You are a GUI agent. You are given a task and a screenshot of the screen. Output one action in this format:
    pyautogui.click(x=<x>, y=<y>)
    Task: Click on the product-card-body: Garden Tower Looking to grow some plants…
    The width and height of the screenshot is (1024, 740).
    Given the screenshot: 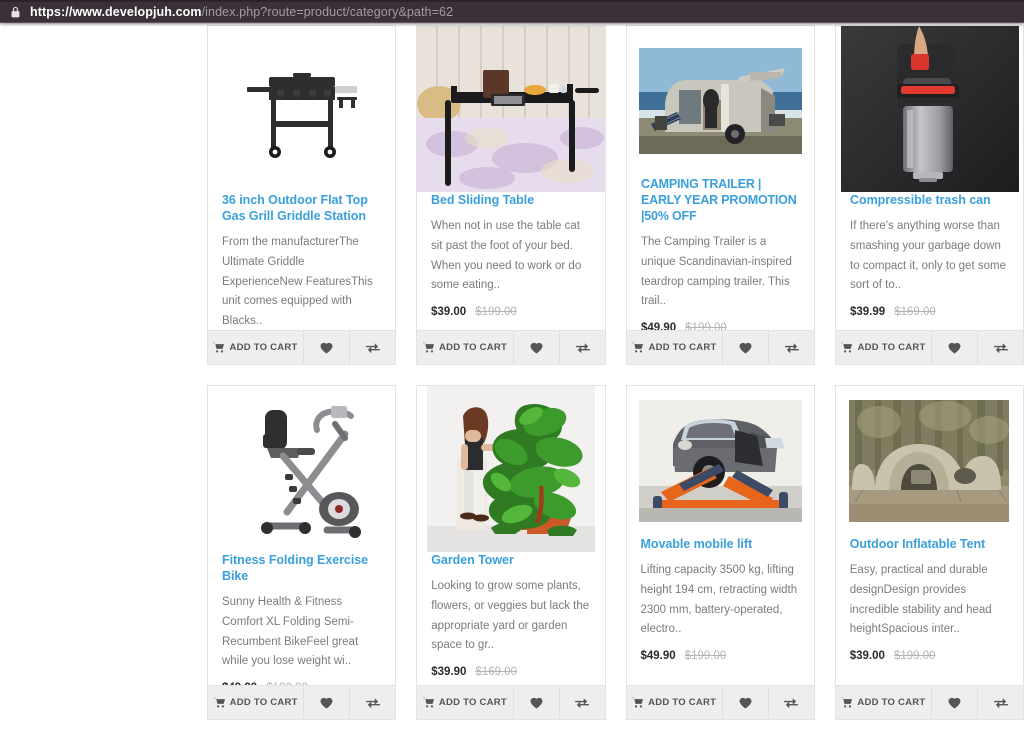 What is the action you would take?
    pyautogui.click(x=511, y=535)
    